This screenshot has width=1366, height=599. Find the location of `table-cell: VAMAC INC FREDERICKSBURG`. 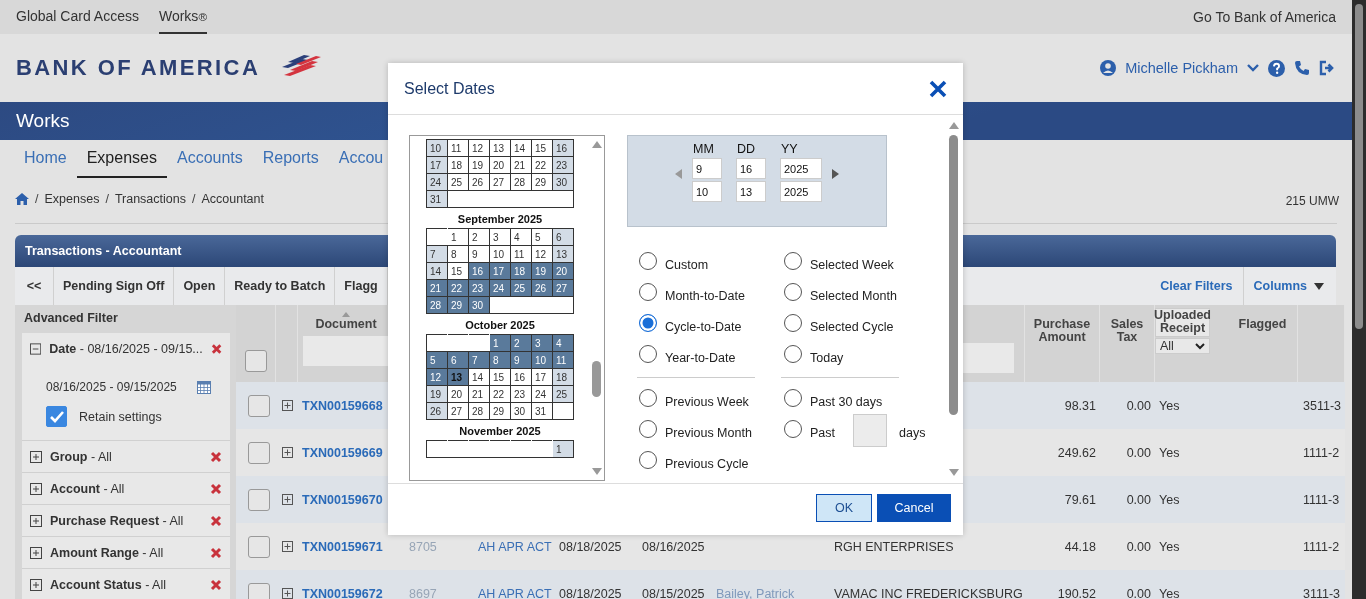

table-cell: VAMAC INC FREDERICKSBURG is located at coordinates (928, 592).